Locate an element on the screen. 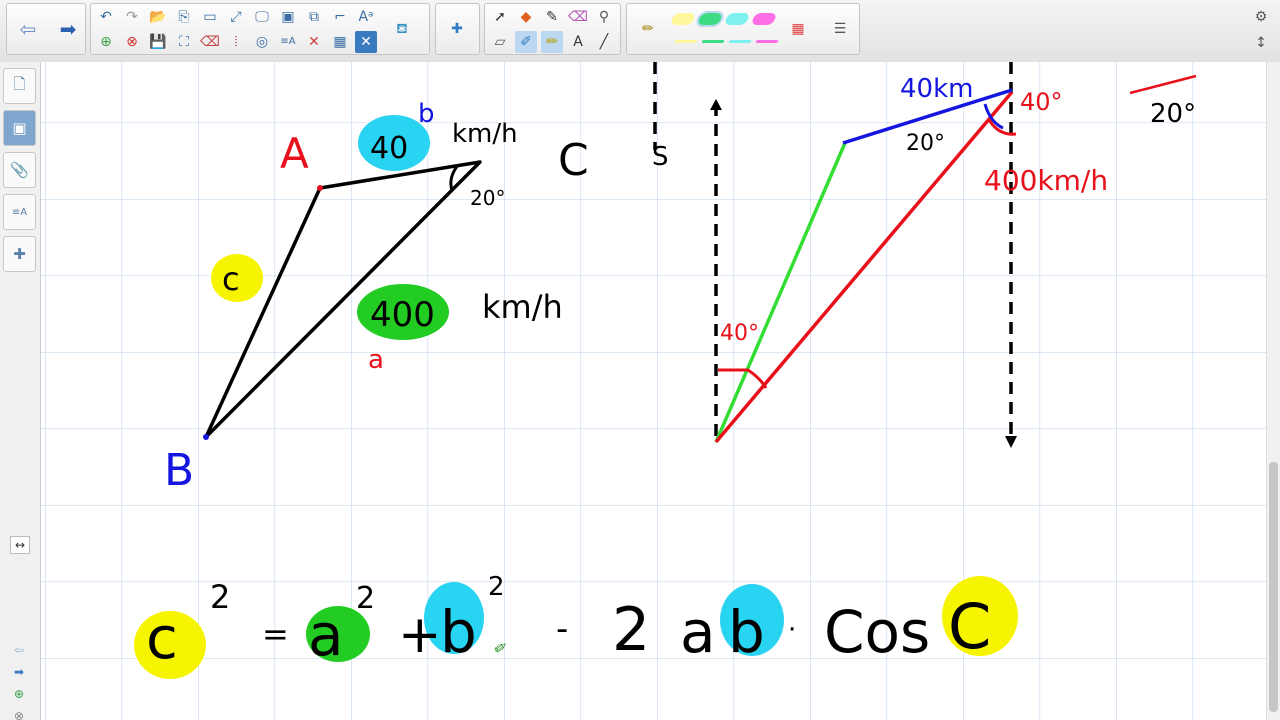 The height and width of the screenshot is (720, 1280). right-angle-green: 40° is located at coordinates (739, 333).